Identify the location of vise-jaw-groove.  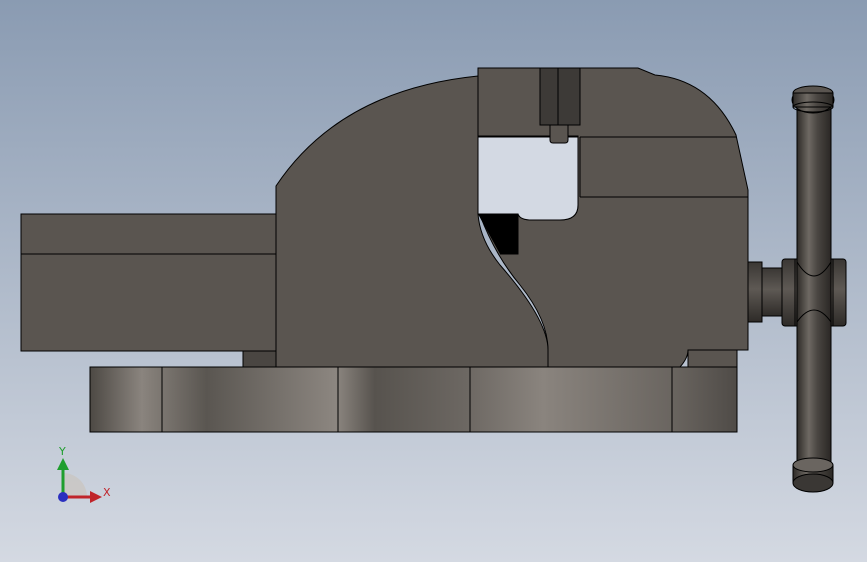
(560, 96).